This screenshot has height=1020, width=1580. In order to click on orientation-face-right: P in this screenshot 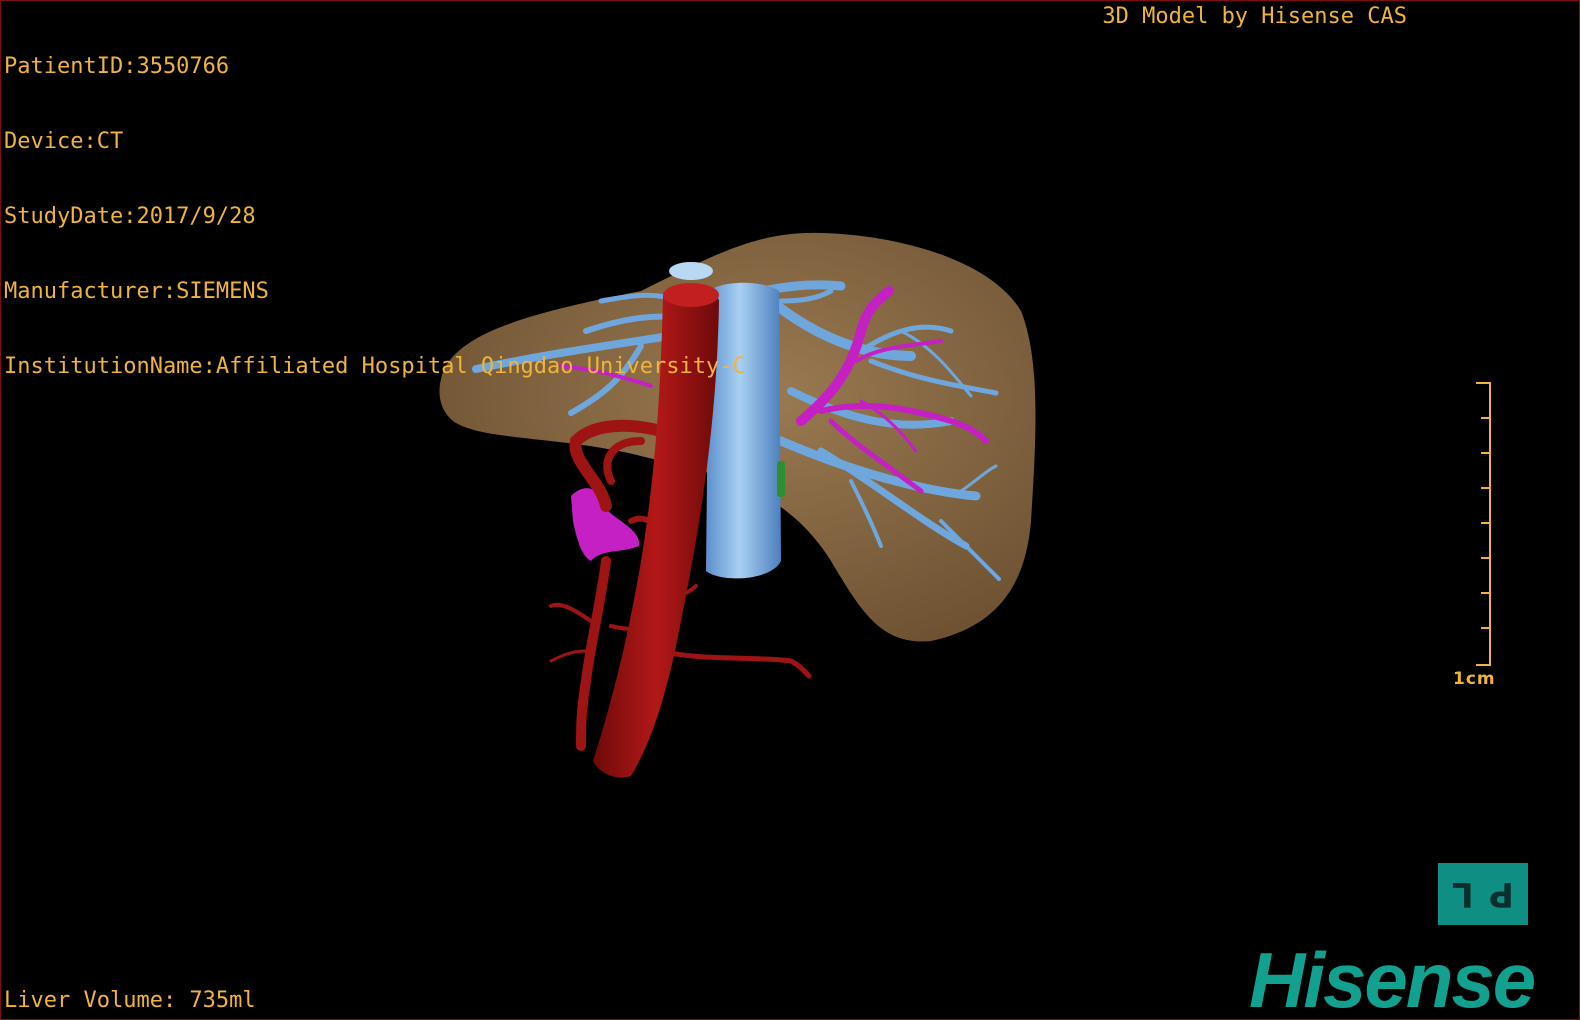, I will do `click(1502, 894)`.